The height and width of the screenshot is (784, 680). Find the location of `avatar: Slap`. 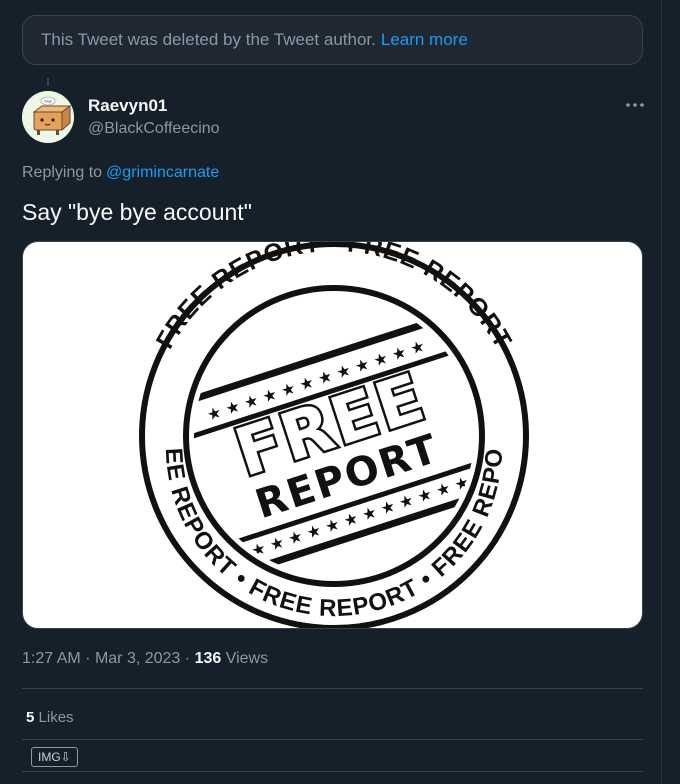

avatar: Slap is located at coordinates (48, 117).